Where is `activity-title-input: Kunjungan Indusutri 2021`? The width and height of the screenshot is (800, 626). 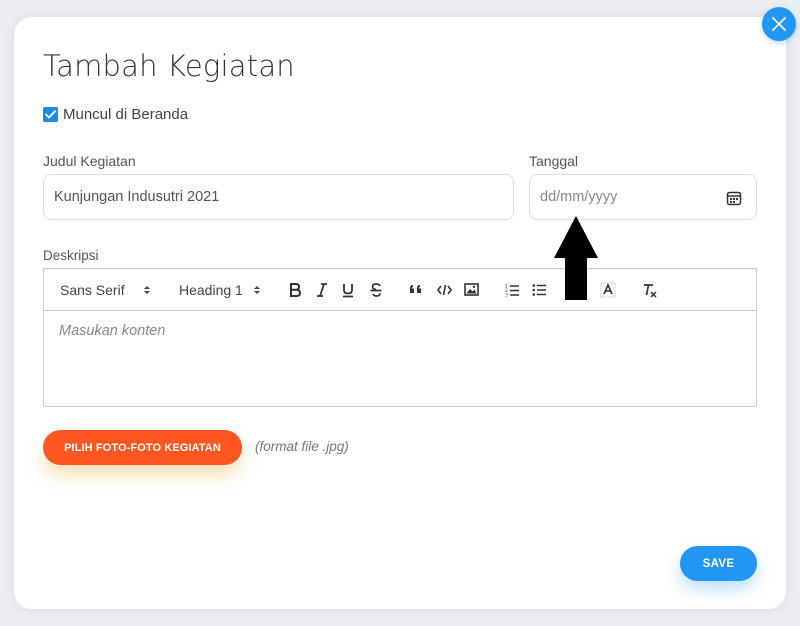 activity-title-input: Kunjungan Indusutri 2021 is located at coordinates (278, 197).